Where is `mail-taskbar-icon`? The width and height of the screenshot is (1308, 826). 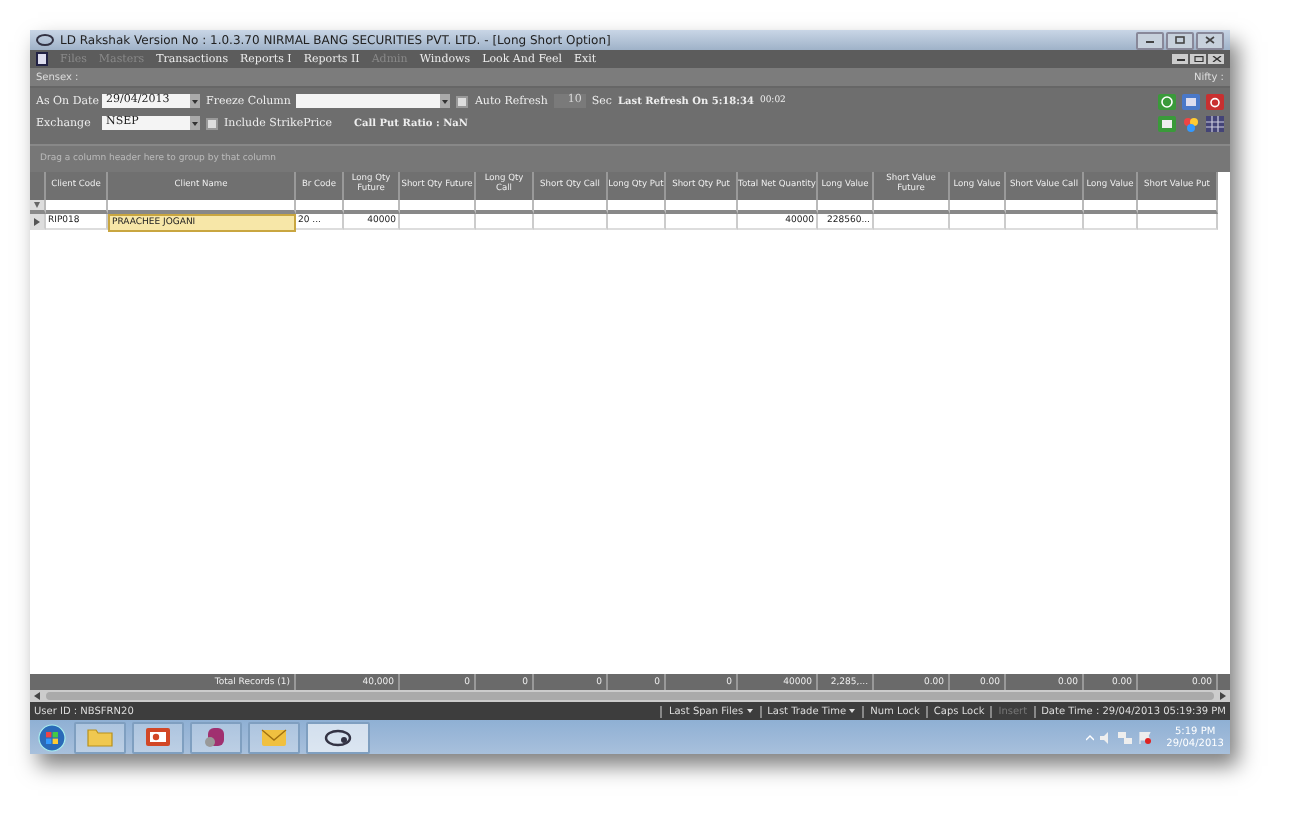
mail-taskbar-icon is located at coordinates (274, 737).